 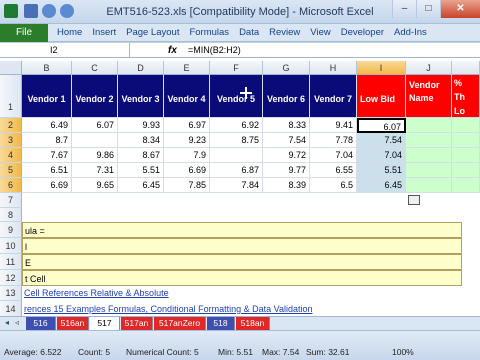 I want to click on row-header-12: 12, so click(x=11, y=278).